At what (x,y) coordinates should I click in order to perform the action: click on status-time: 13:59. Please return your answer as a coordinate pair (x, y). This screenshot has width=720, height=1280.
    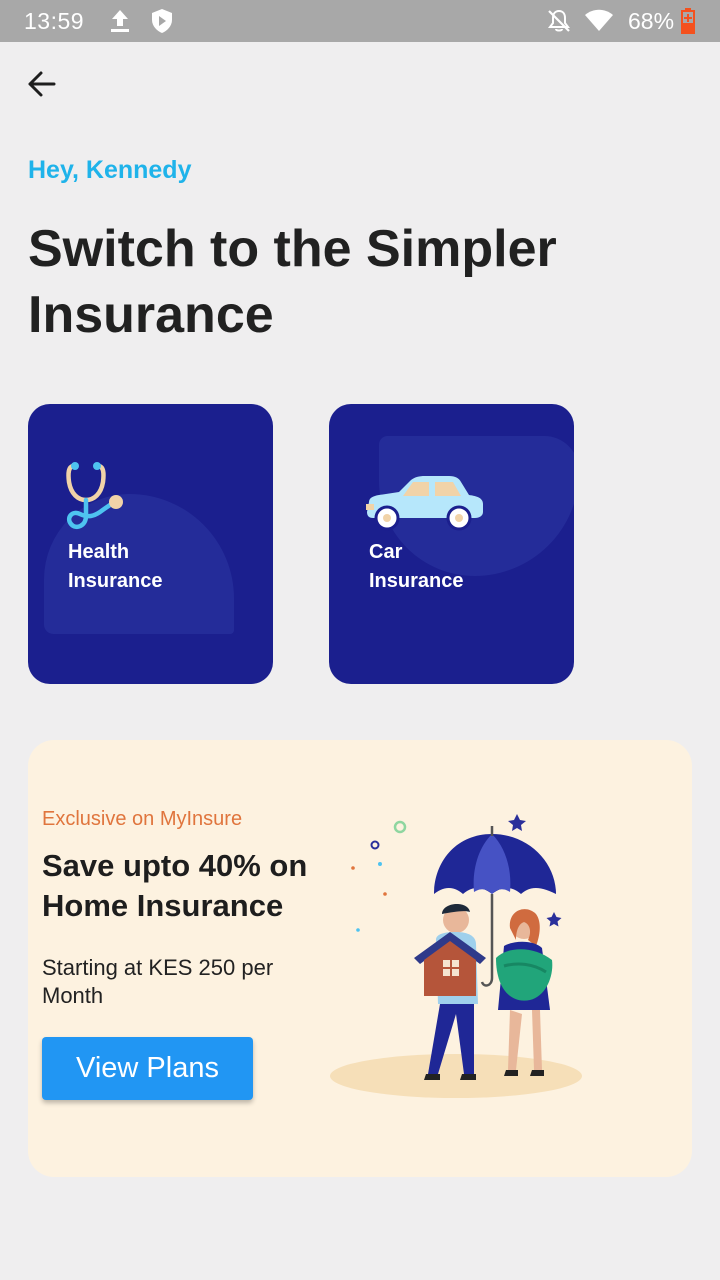
    Looking at the image, I should click on (54, 21).